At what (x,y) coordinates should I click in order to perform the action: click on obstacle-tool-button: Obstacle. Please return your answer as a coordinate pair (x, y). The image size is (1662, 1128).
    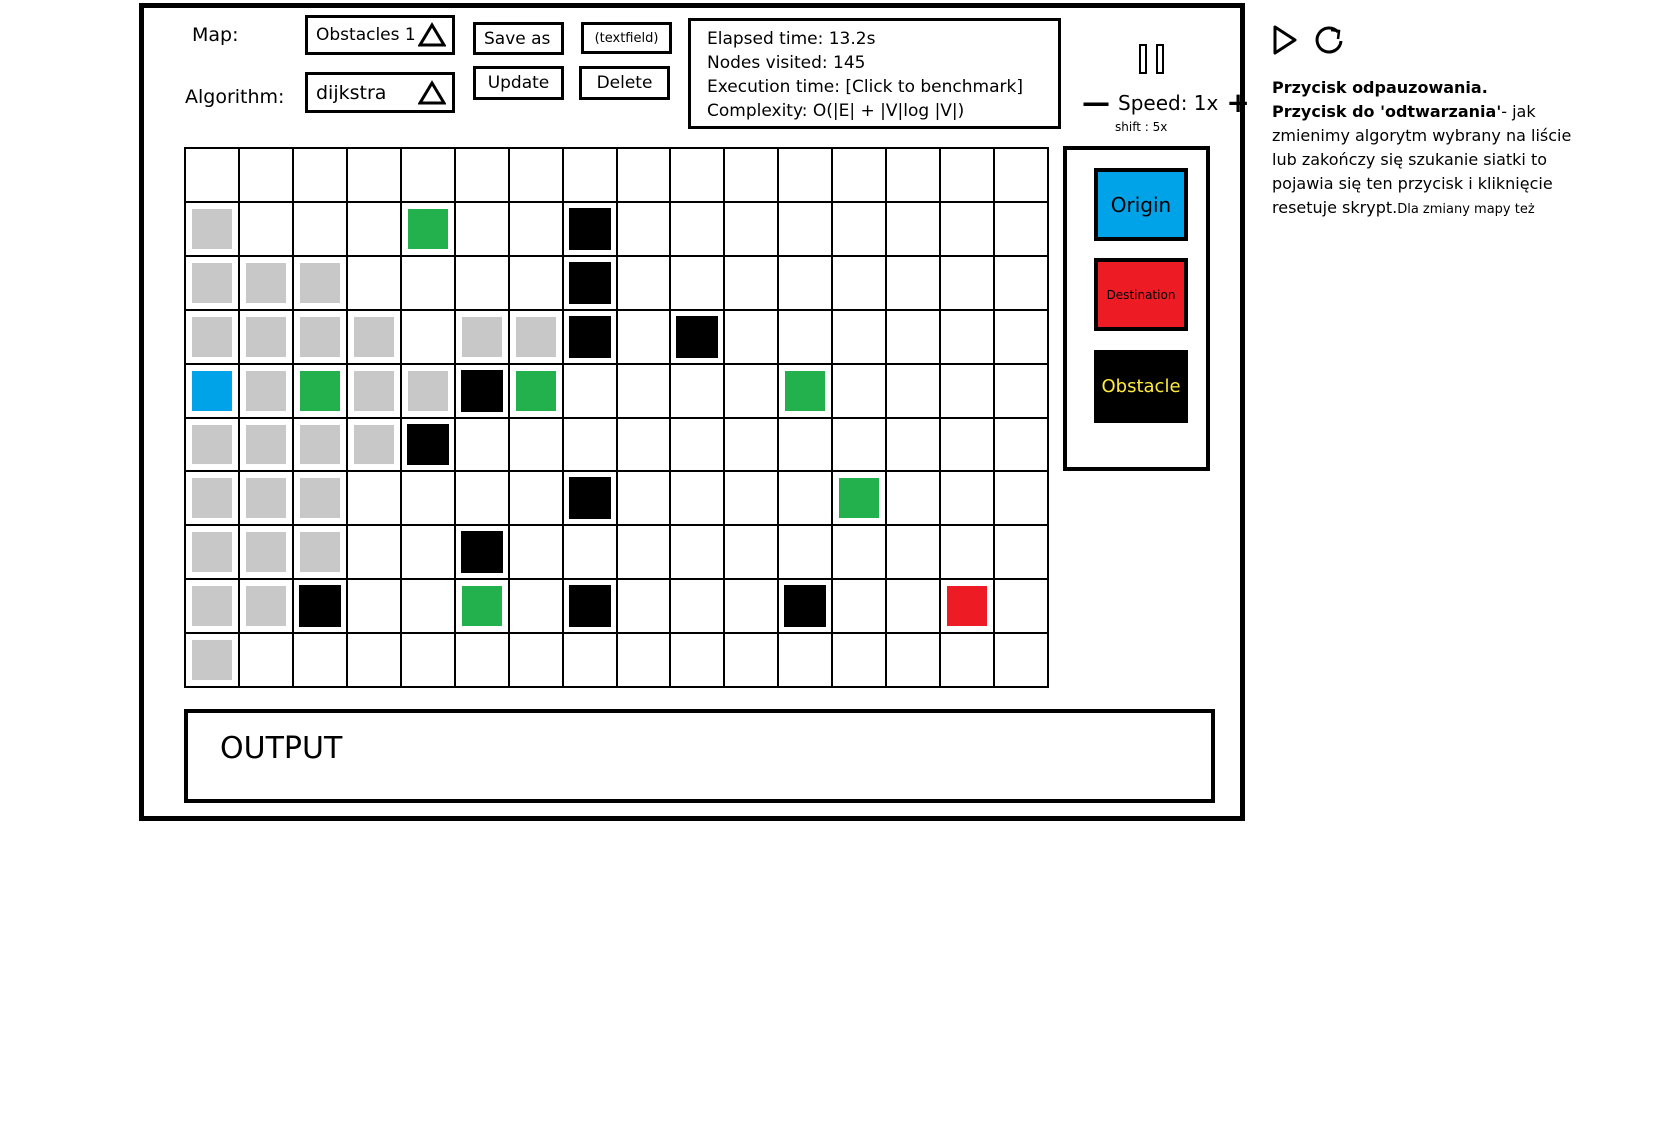
    Looking at the image, I should click on (1141, 386).